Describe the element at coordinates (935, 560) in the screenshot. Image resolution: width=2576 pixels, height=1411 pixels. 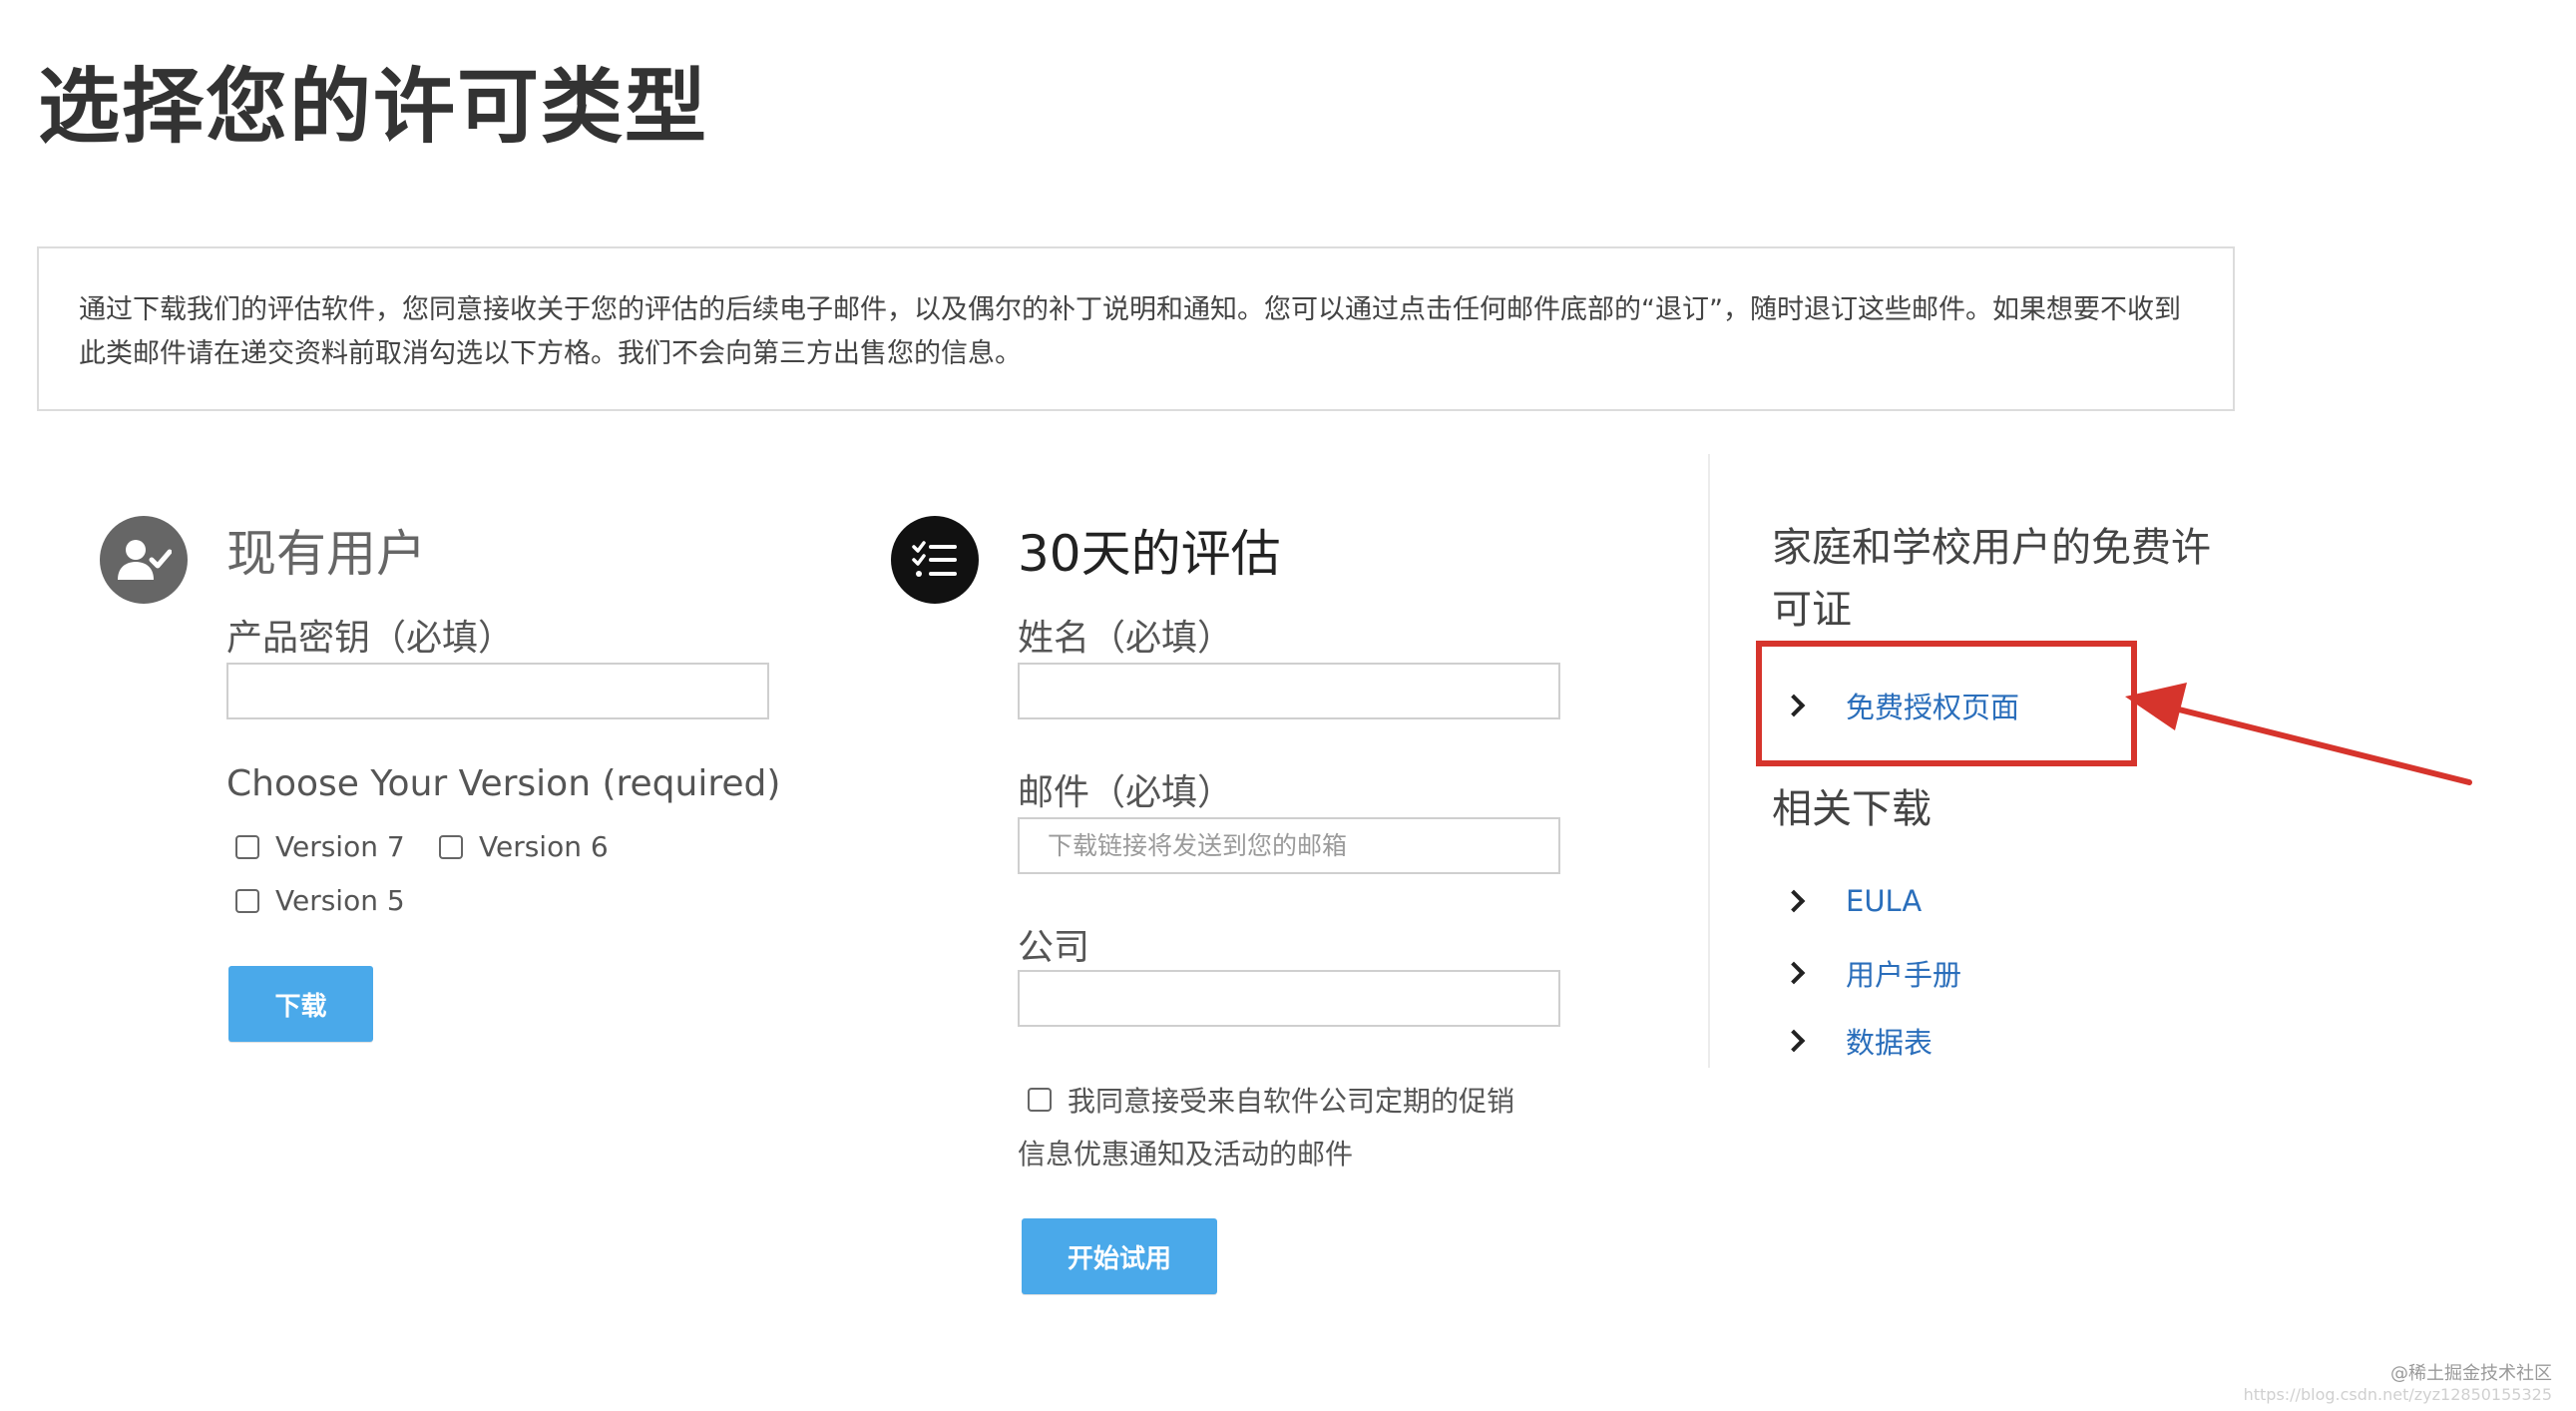
I see `checklist-icon` at that location.